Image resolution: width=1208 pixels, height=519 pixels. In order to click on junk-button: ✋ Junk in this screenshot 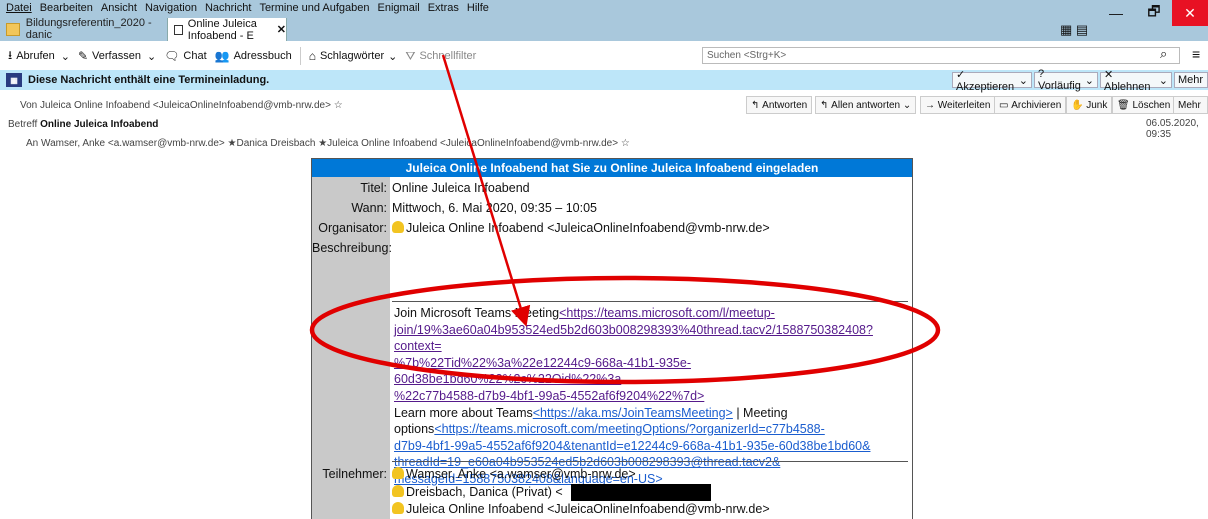, I will do `click(1089, 105)`.